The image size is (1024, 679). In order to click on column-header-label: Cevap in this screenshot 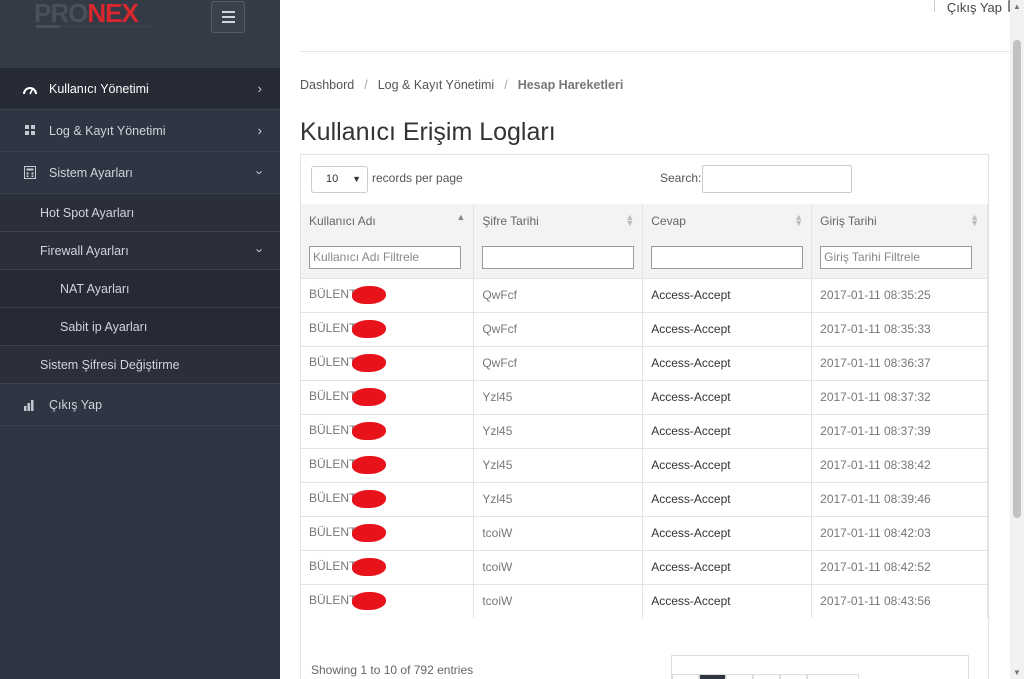, I will do `click(668, 221)`.